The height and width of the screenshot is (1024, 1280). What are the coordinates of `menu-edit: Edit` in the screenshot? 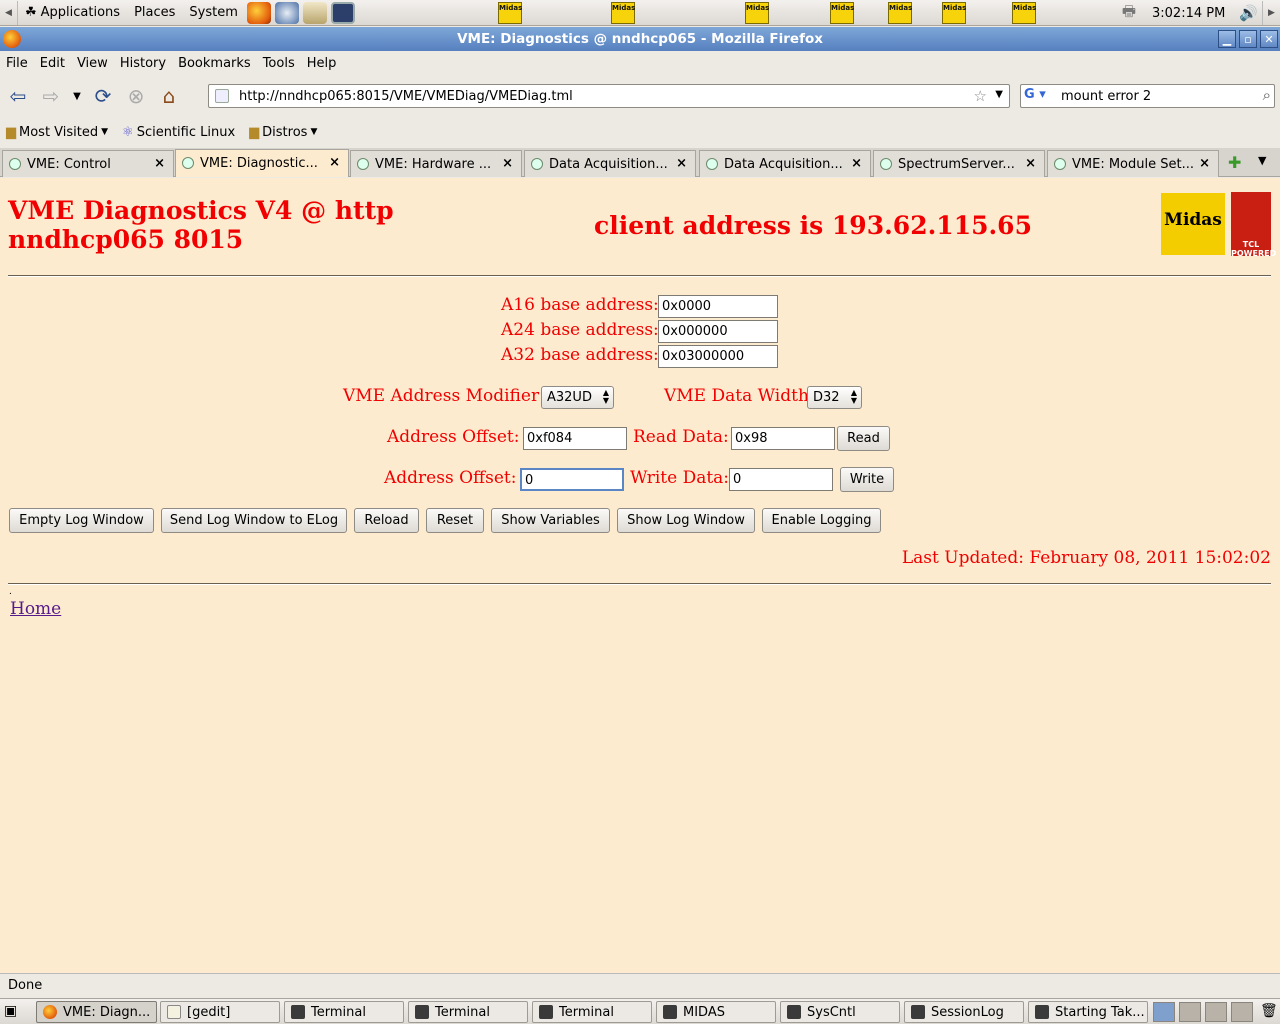 It's located at (52, 63).